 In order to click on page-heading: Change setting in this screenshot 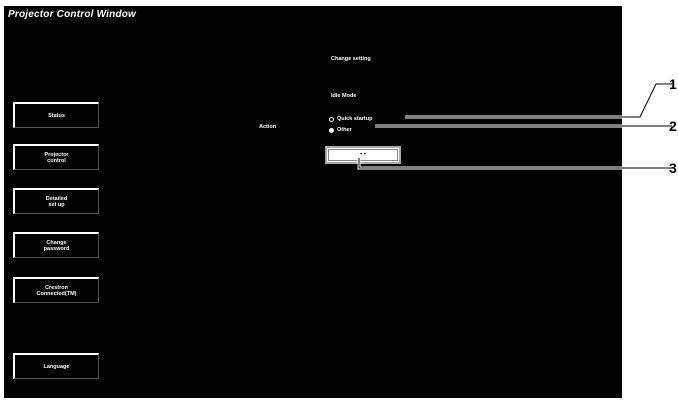, I will do `click(351, 59)`.